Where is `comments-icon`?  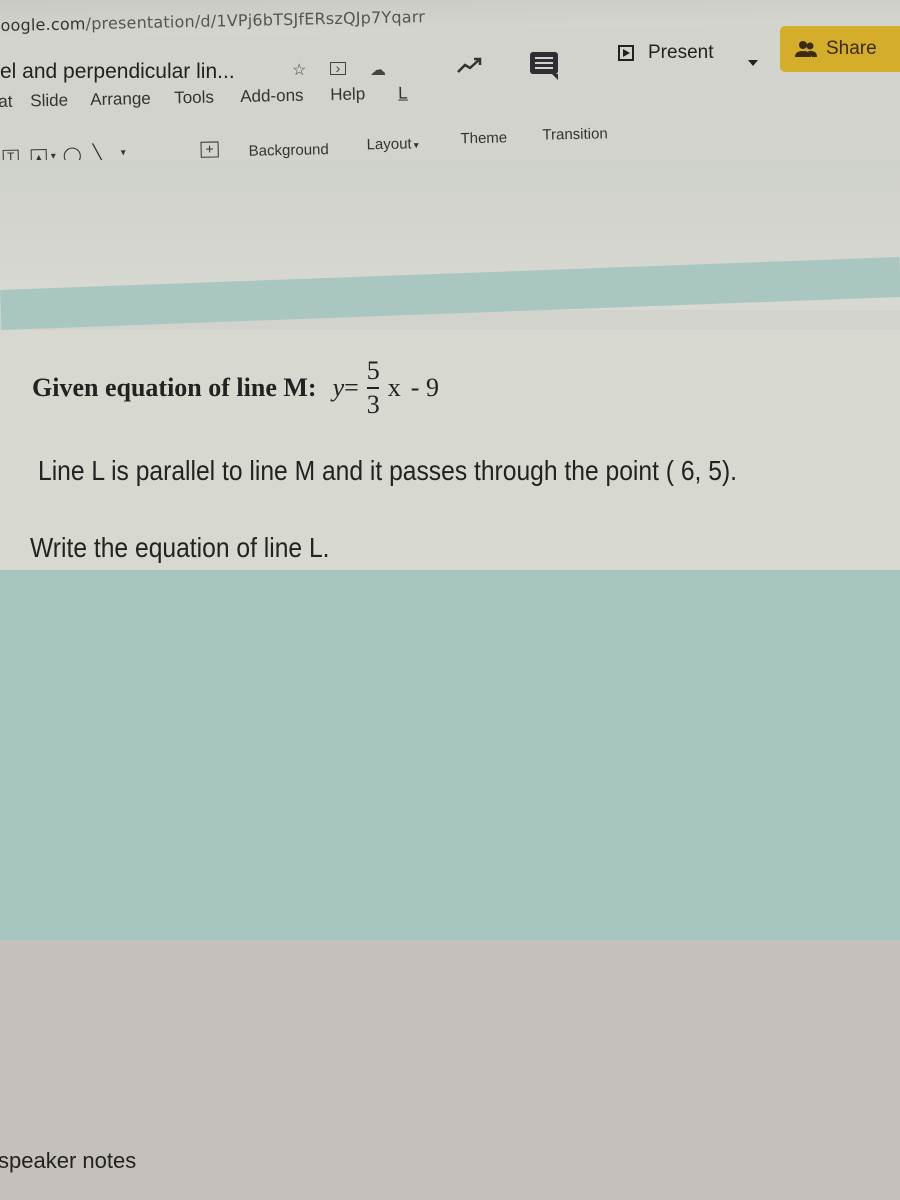
comments-icon is located at coordinates (544, 66).